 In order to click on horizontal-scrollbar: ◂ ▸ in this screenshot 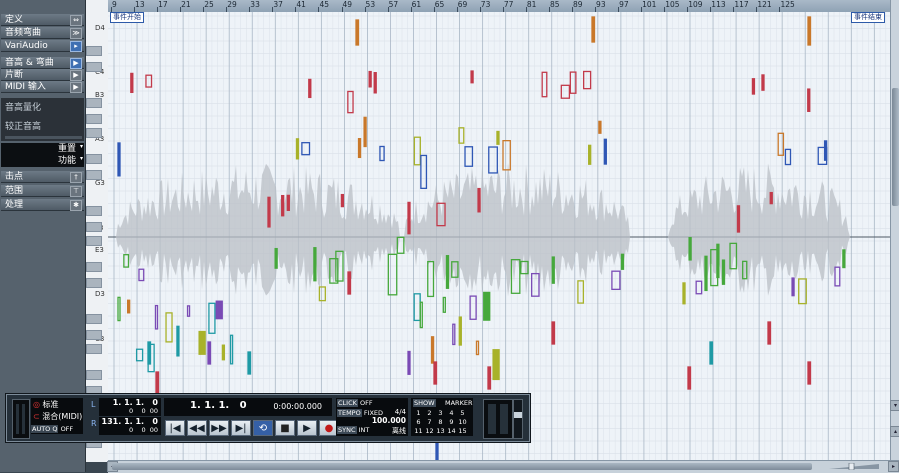, I will do `click(503, 466)`.